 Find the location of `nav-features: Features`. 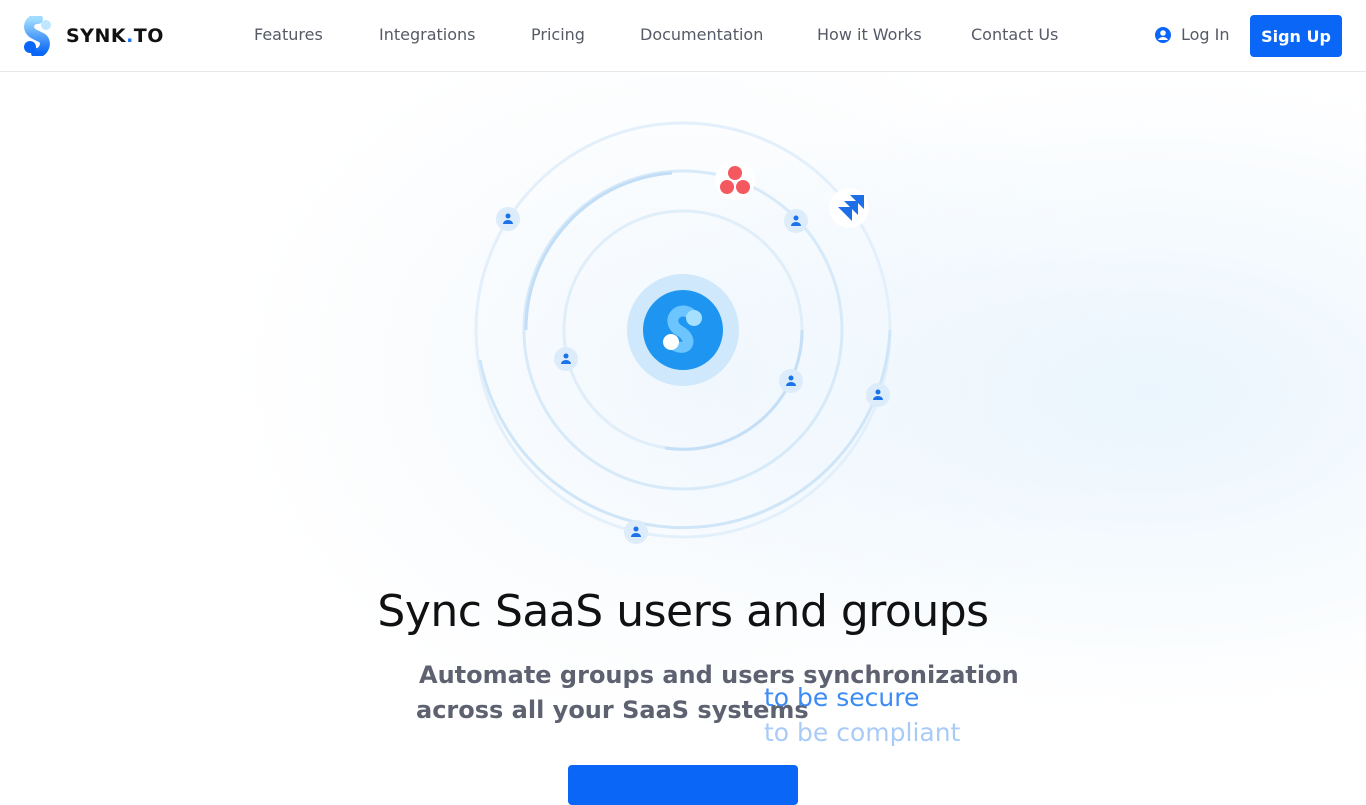

nav-features: Features is located at coordinates (288, 34).